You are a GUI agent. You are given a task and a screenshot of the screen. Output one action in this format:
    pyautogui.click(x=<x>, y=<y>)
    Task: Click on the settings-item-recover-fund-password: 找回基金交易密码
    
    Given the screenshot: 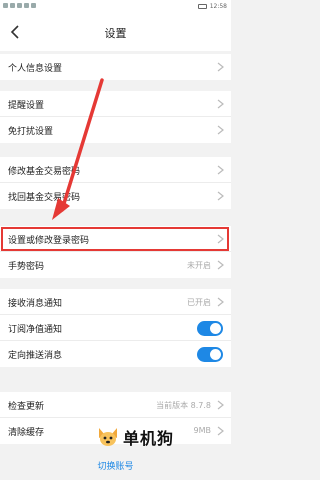 What is the action you would take?
    pyautogui.click(x=115, y=196)
    